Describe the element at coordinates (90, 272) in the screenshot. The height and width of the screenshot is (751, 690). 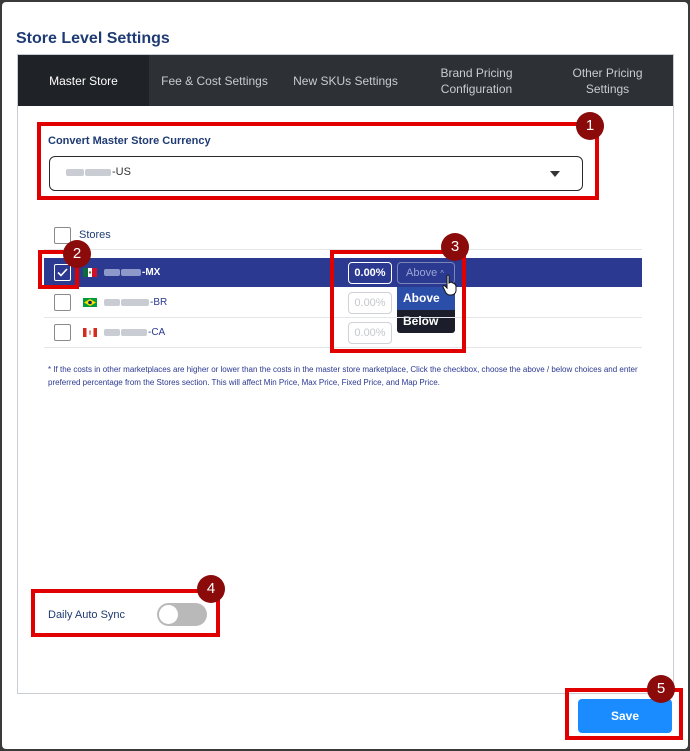
I see `mexico-flag-icon` at that location.